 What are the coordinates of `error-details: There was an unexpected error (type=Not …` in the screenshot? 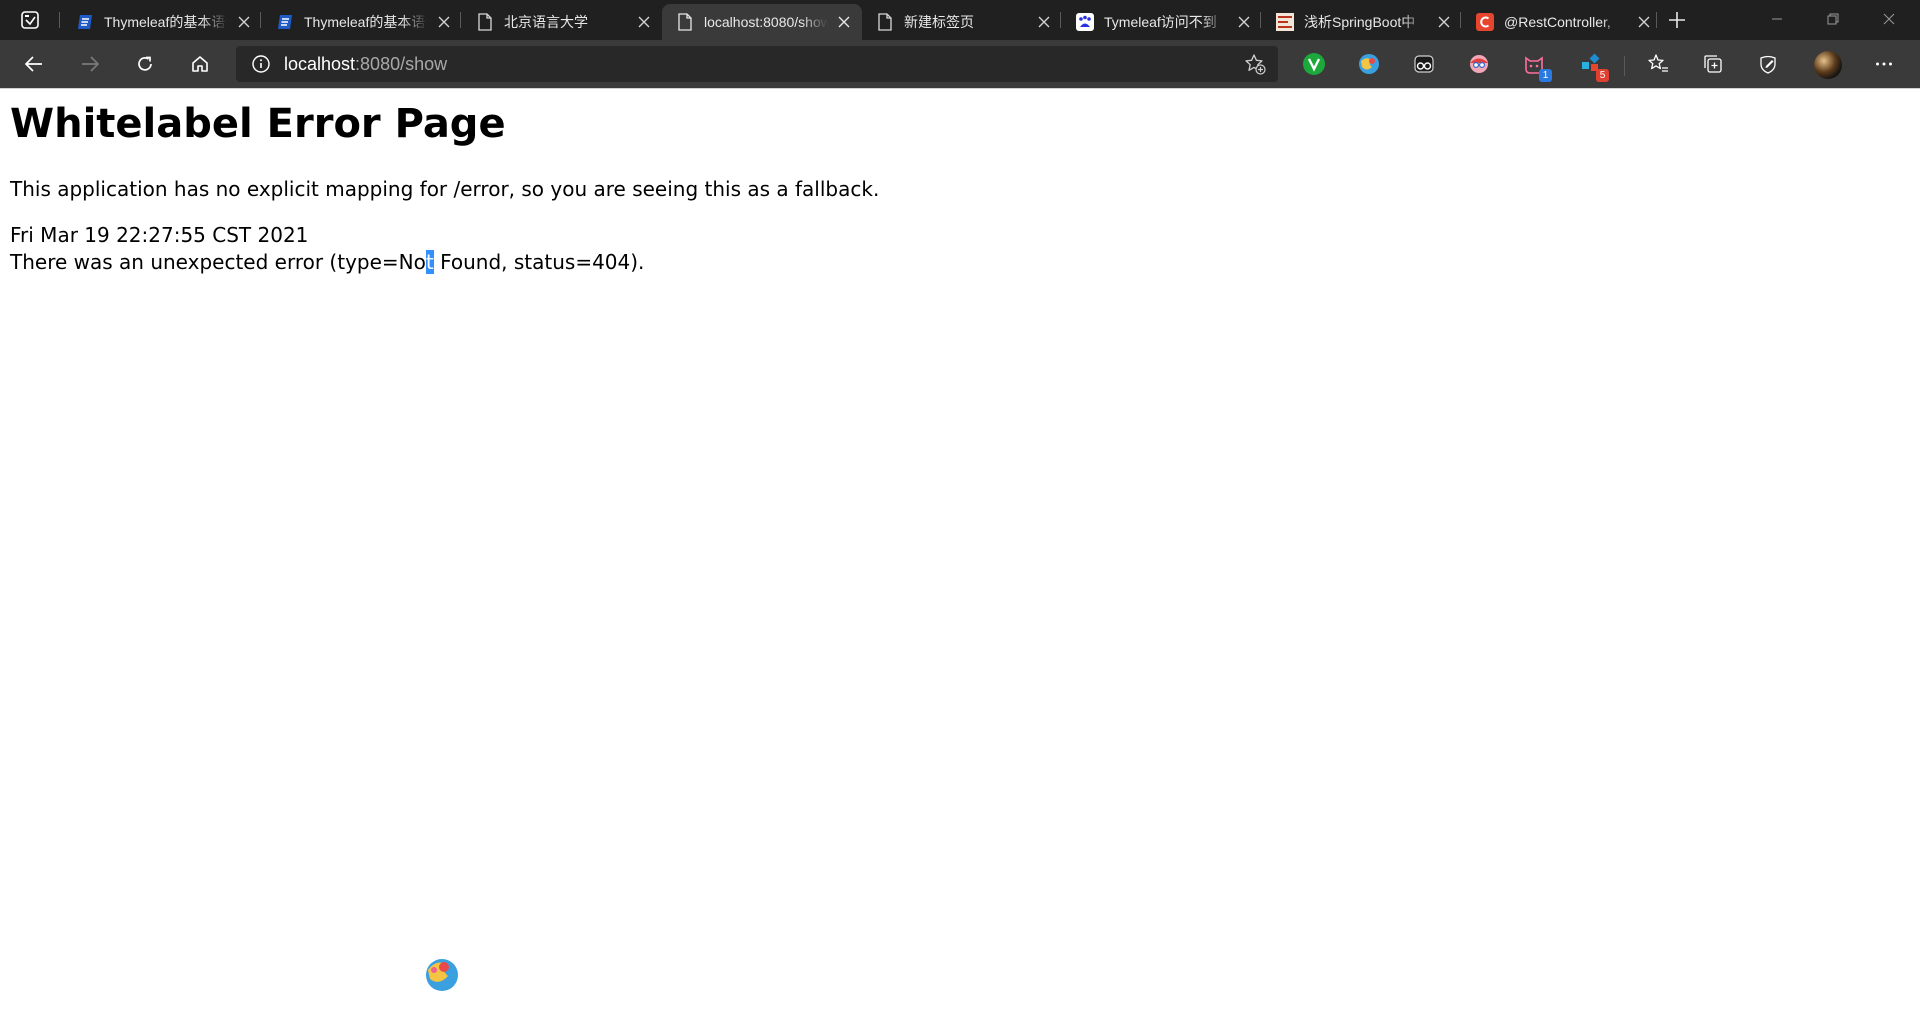 It's located at (327, 262).